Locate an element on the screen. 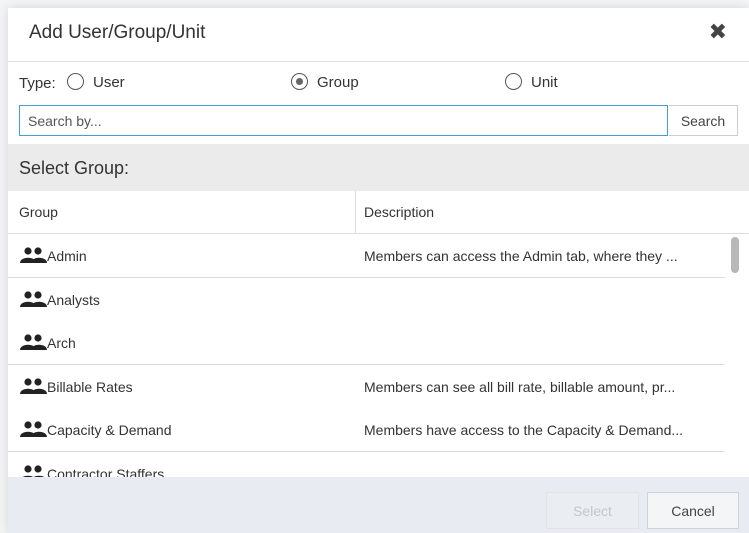 The height and width of the screenshot is (533, 749). dialog-title: Add User/Group/Unit is located at coordinates (117, 32).